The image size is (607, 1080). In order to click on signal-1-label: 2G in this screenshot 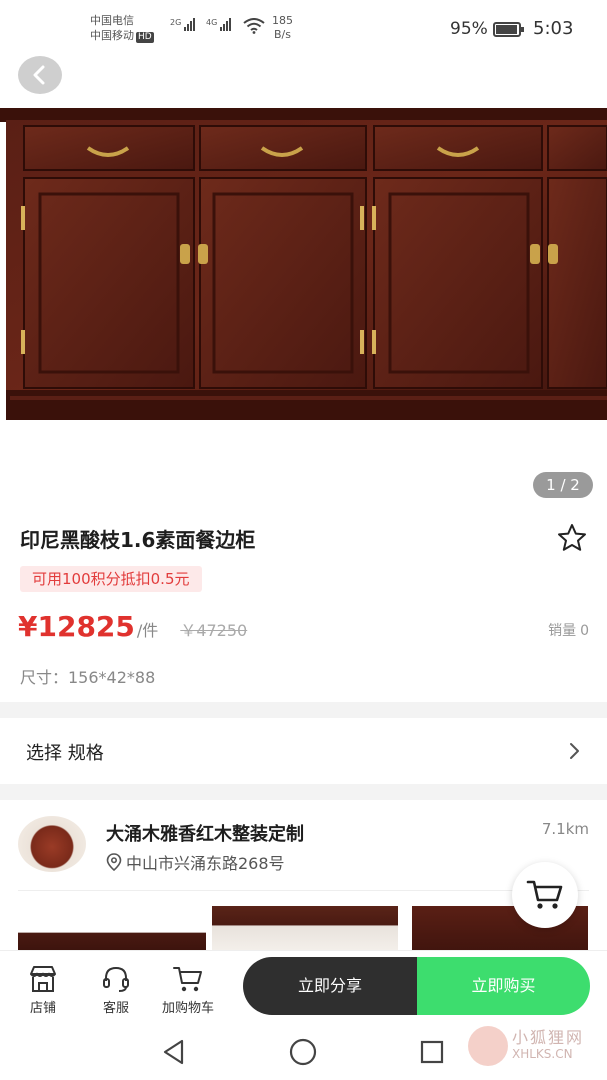, I will do `click(176, 22)`.